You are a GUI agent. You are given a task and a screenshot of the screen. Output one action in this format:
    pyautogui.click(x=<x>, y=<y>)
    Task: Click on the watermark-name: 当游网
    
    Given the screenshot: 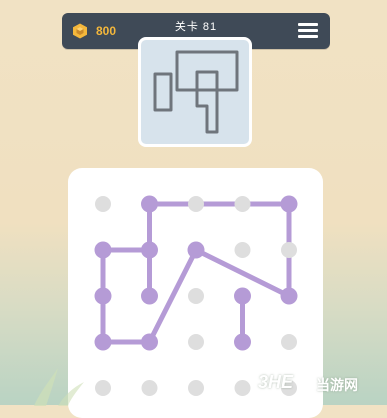 What is the action you would take?
    pyautogui.click(x=337, y=385)
    